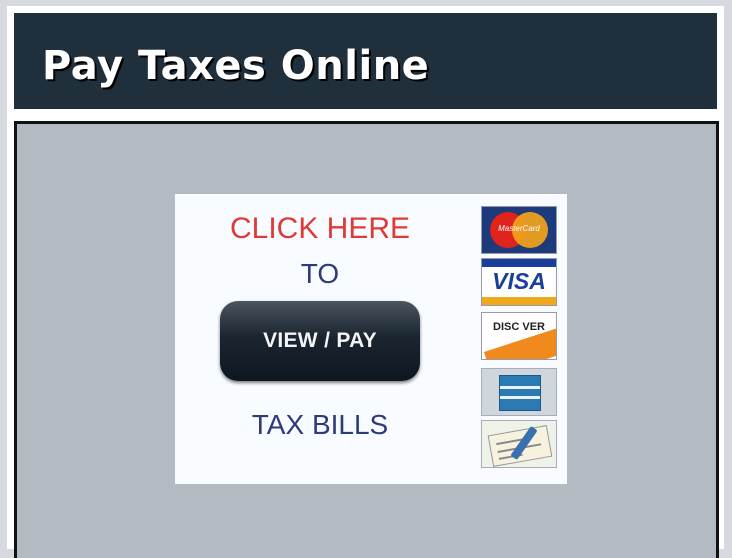 The width and height of the screenshot is (732, 558). I want to click on page-title: Pay Taxes Online, so click(236, 66).